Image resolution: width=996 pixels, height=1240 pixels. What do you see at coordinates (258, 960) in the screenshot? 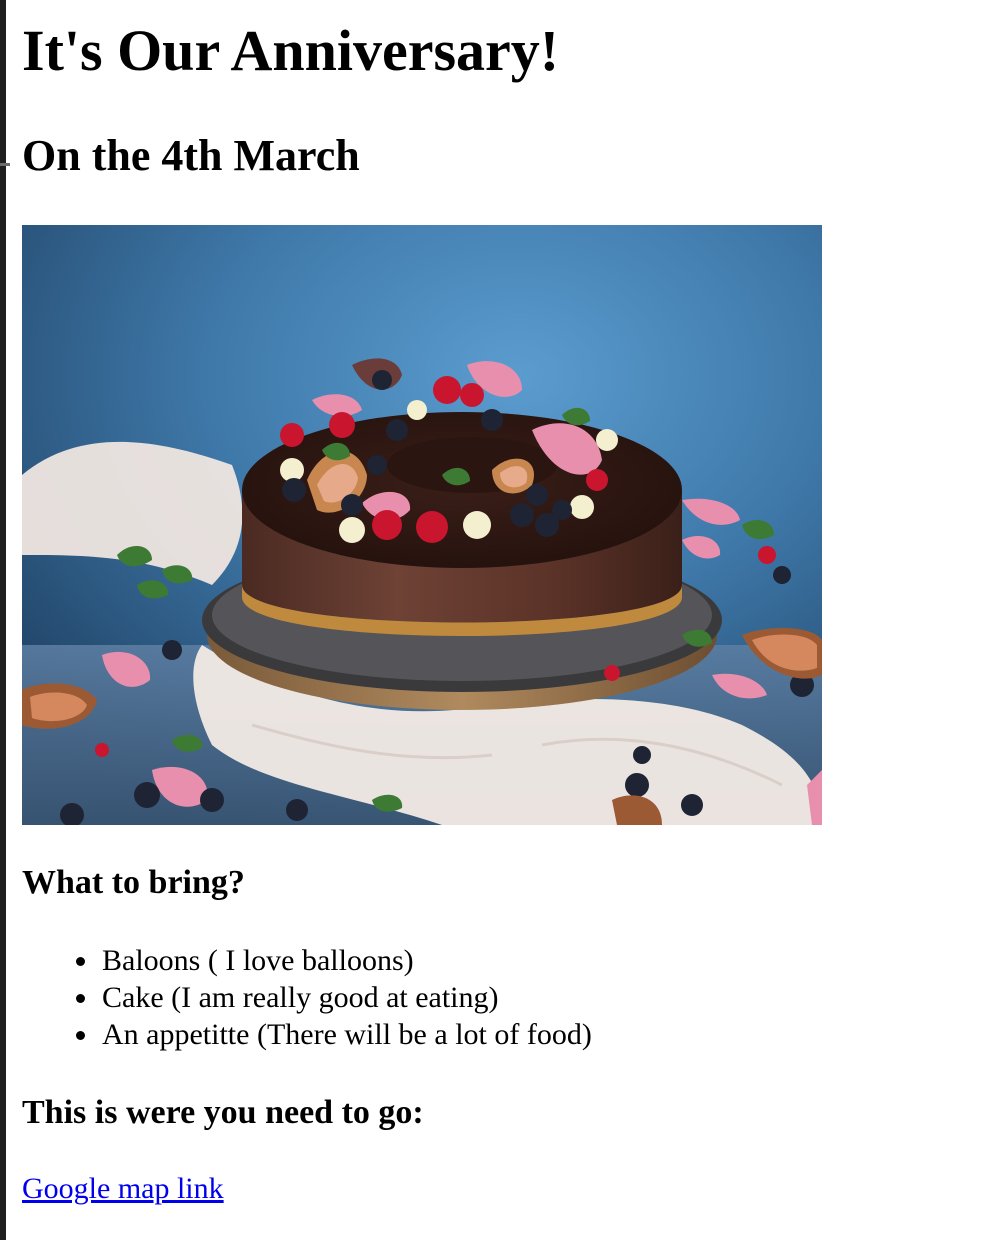
I see `list-item-text: Baloons ( I love balloons)` at bounding box center [258, 960].